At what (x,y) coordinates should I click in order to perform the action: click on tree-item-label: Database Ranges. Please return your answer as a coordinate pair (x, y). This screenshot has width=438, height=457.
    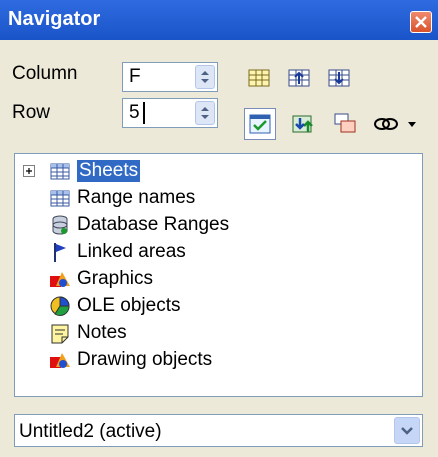
    Looking at the image, I should click on (153, 224).